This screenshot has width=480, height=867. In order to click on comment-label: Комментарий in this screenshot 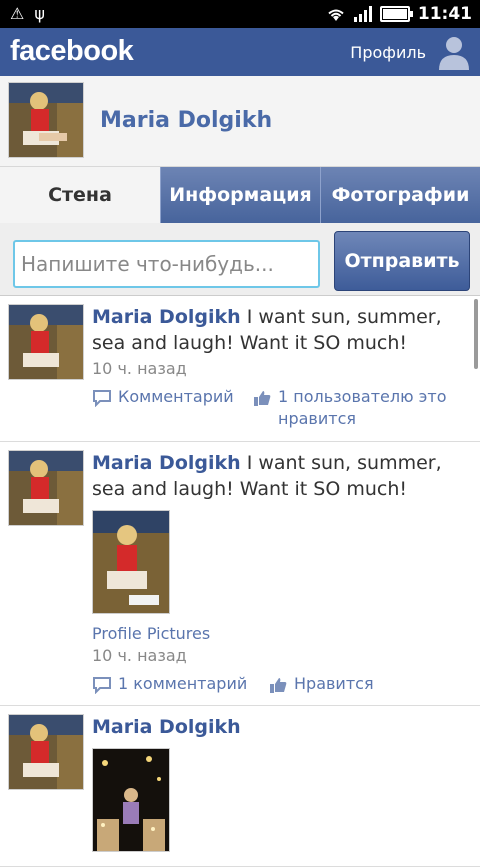, I will do `click(176, 396)`.